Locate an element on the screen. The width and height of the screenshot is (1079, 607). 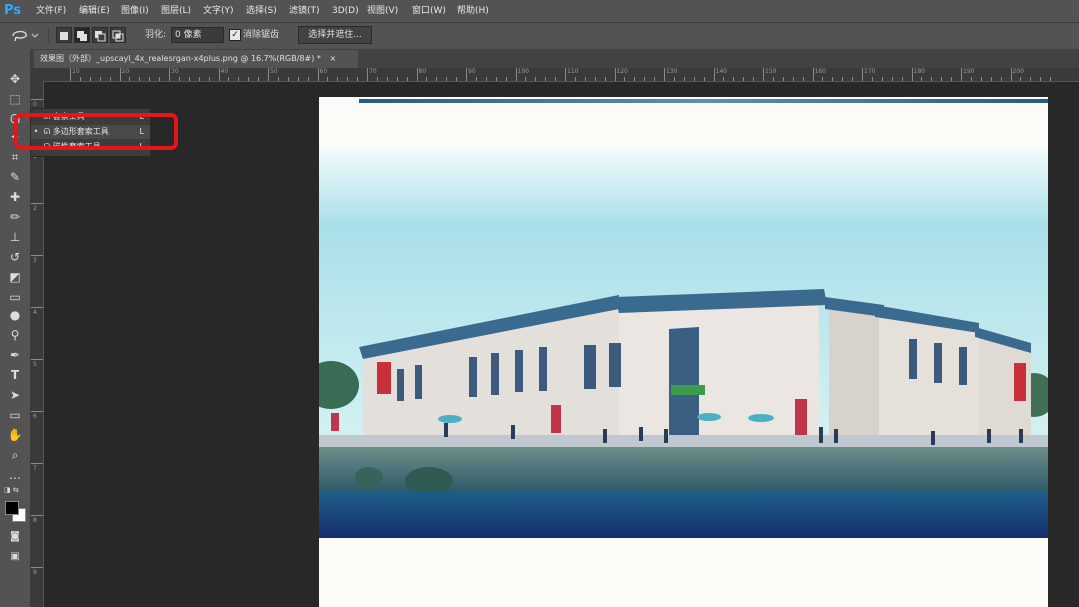
rectangle-tool-icon: ▭ is located at coordinates (15, 415).